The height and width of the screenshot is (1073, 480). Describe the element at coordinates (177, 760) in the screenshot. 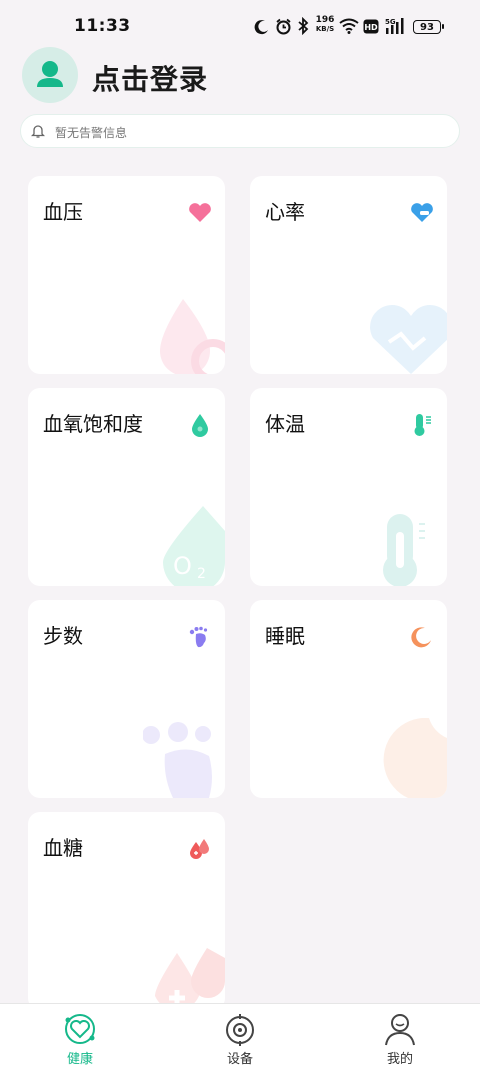

I see `footprint-deco-icon` at that location.